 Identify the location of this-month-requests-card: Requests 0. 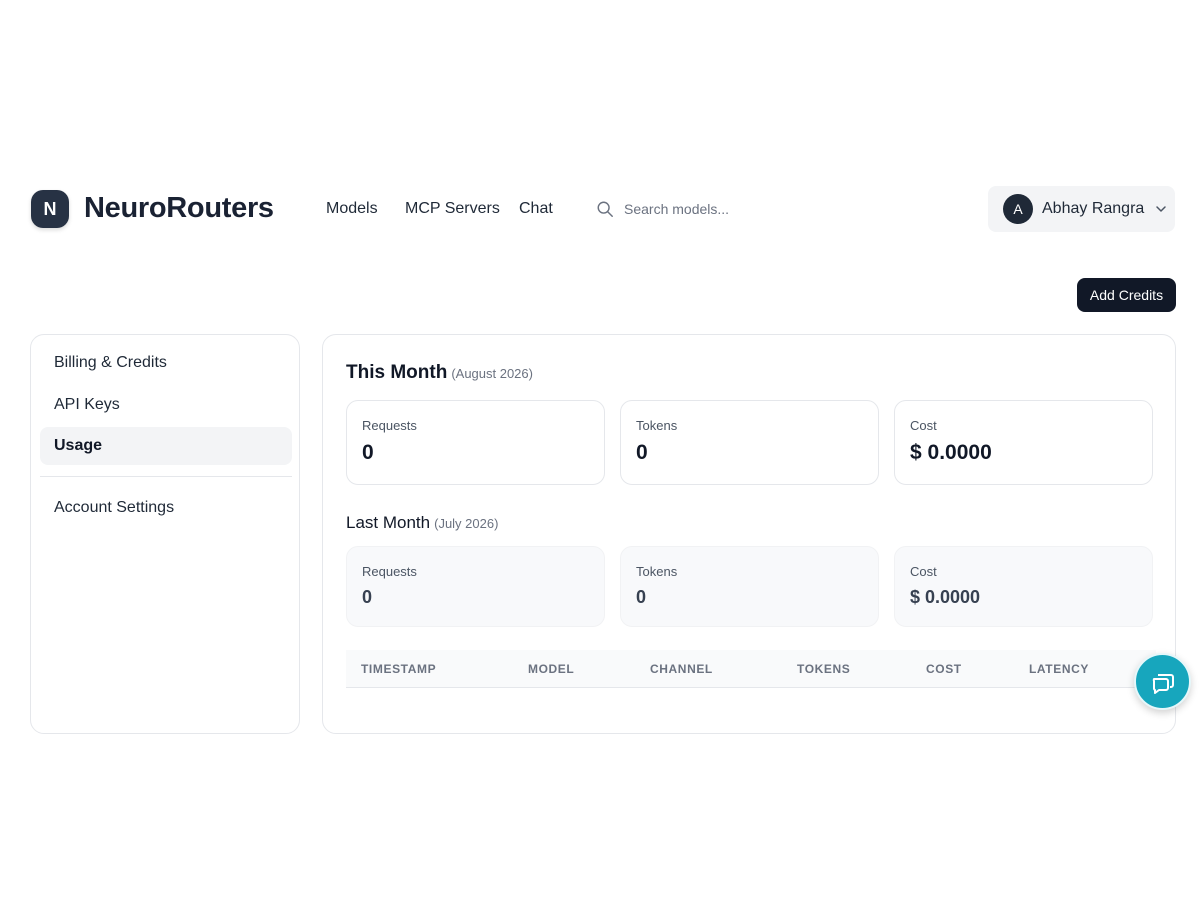
(475, 442).